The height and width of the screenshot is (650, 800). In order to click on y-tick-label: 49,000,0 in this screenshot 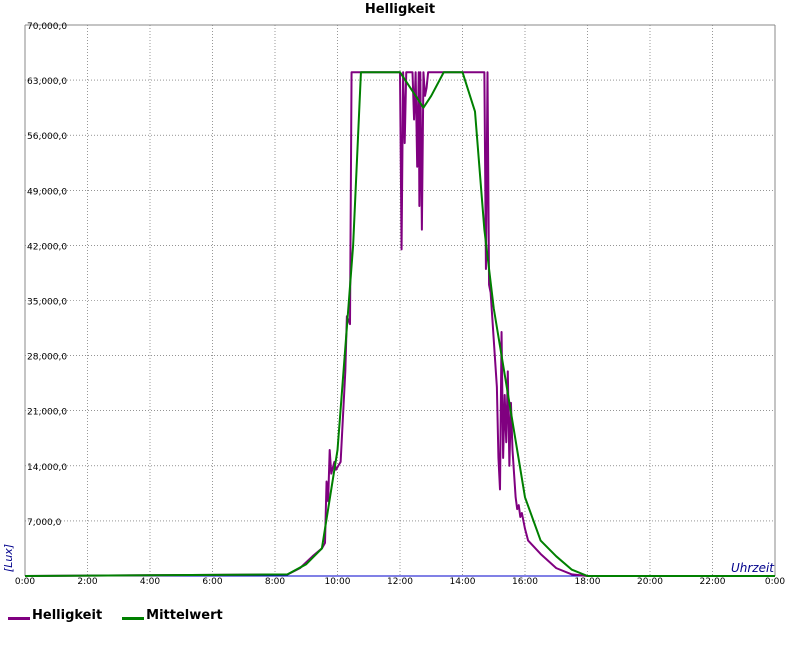, I will do `click(47, 192)`.